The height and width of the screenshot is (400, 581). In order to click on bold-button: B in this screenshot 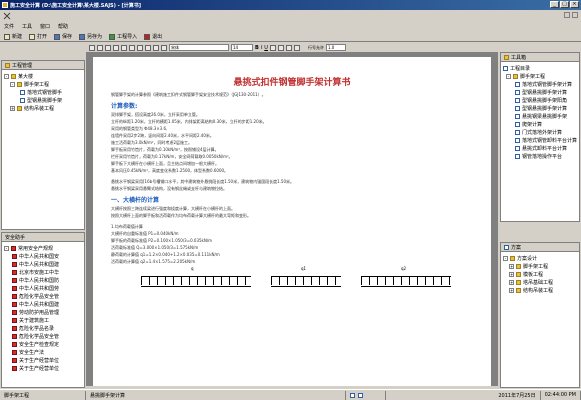, I will do `click(257, 48)`.